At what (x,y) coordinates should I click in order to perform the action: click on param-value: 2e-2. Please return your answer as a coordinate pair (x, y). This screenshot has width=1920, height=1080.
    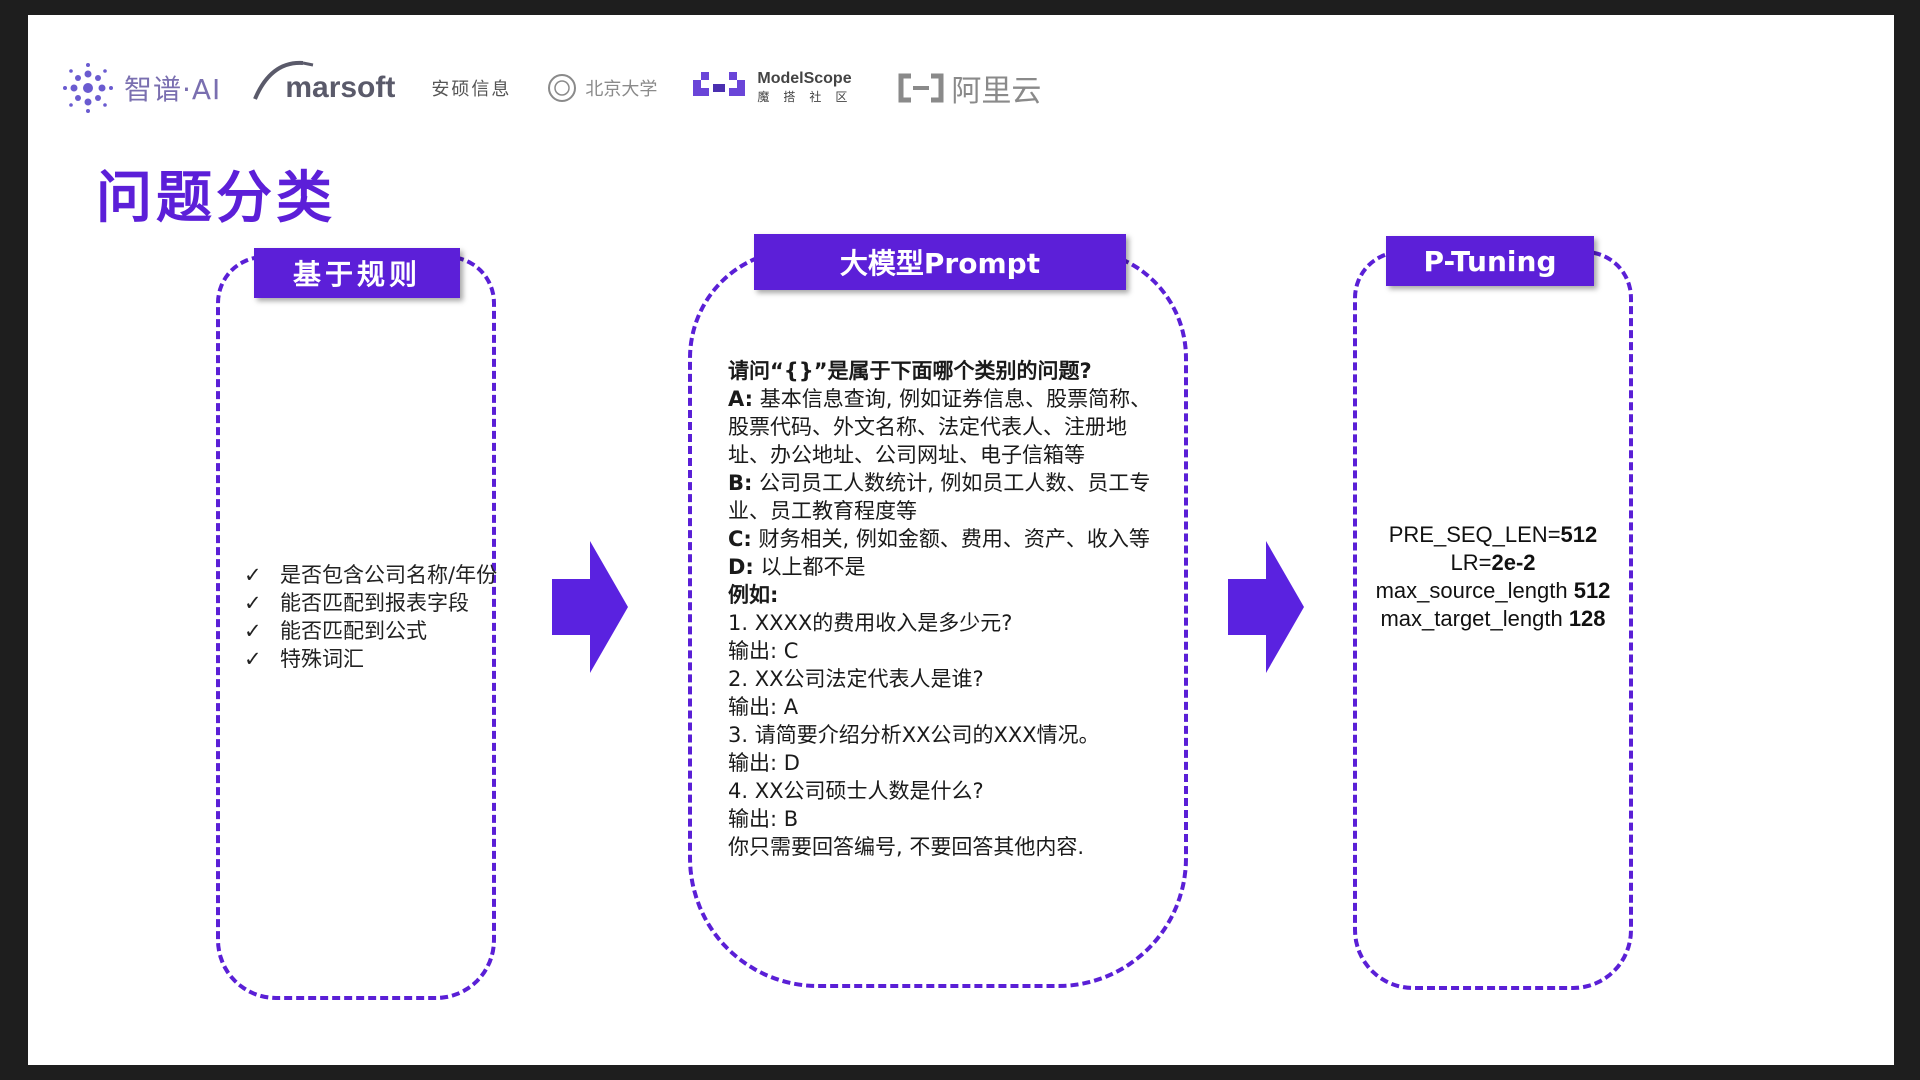
    Looking at the image, I should click on (1513, 562).